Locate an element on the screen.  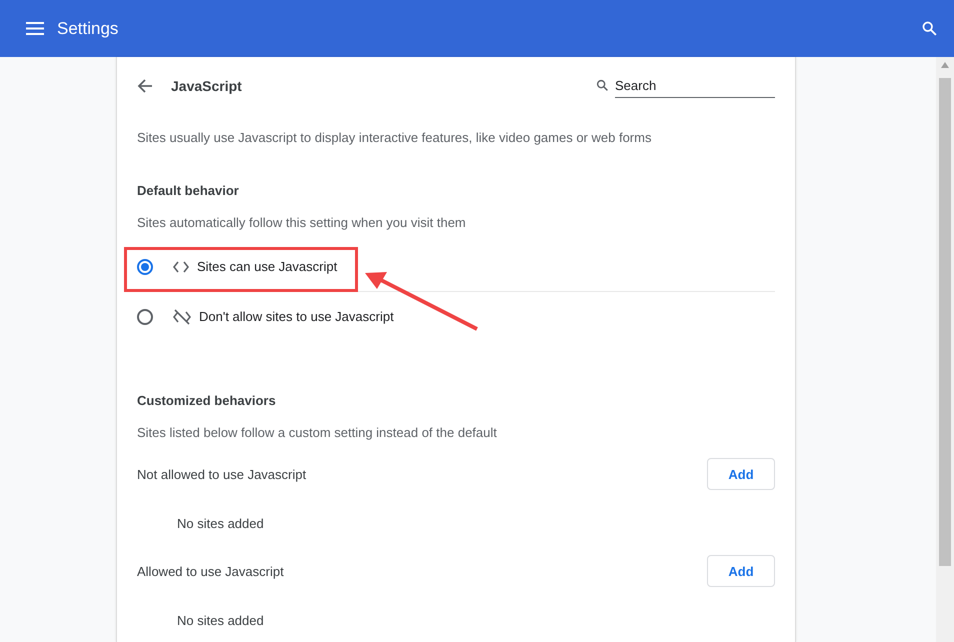
scrollbar is located at coordinates (945, 349).